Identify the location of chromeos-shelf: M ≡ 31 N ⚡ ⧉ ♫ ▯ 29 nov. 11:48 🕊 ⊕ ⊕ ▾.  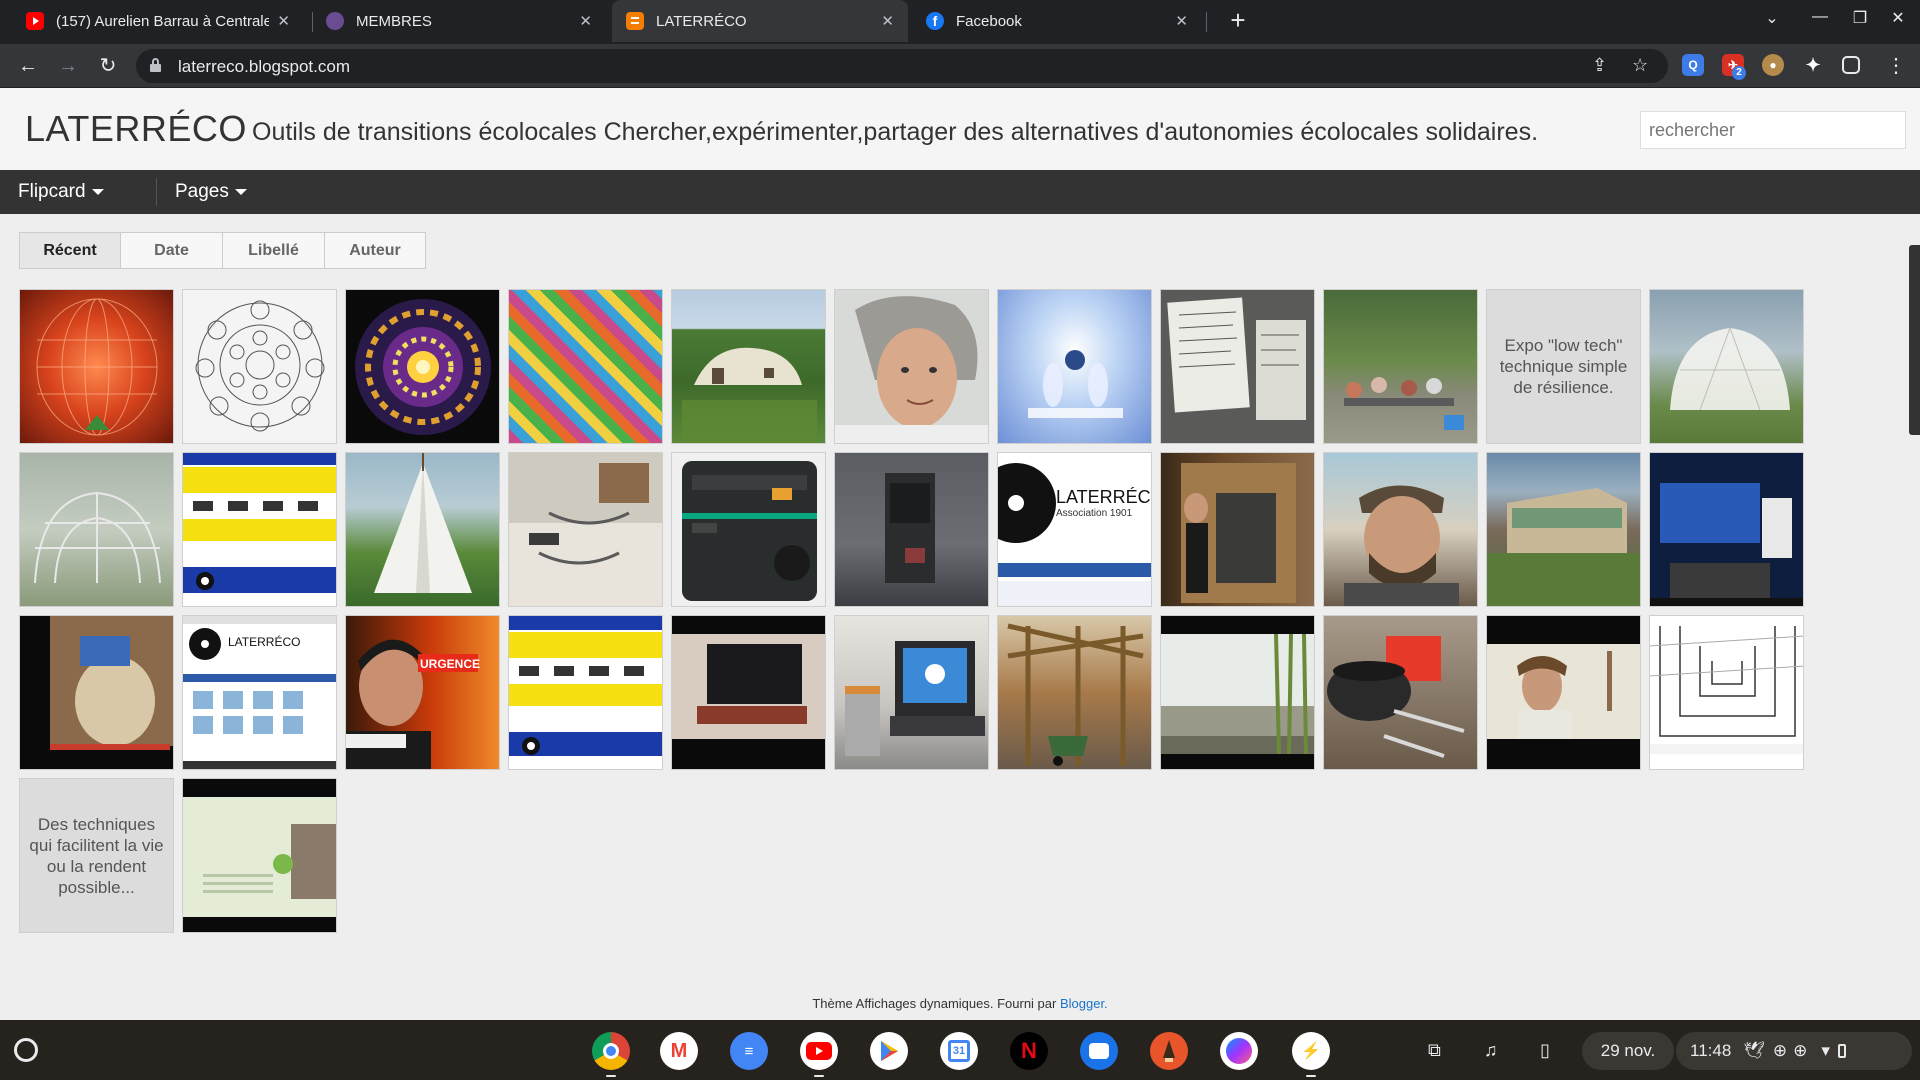
(960, 1050).